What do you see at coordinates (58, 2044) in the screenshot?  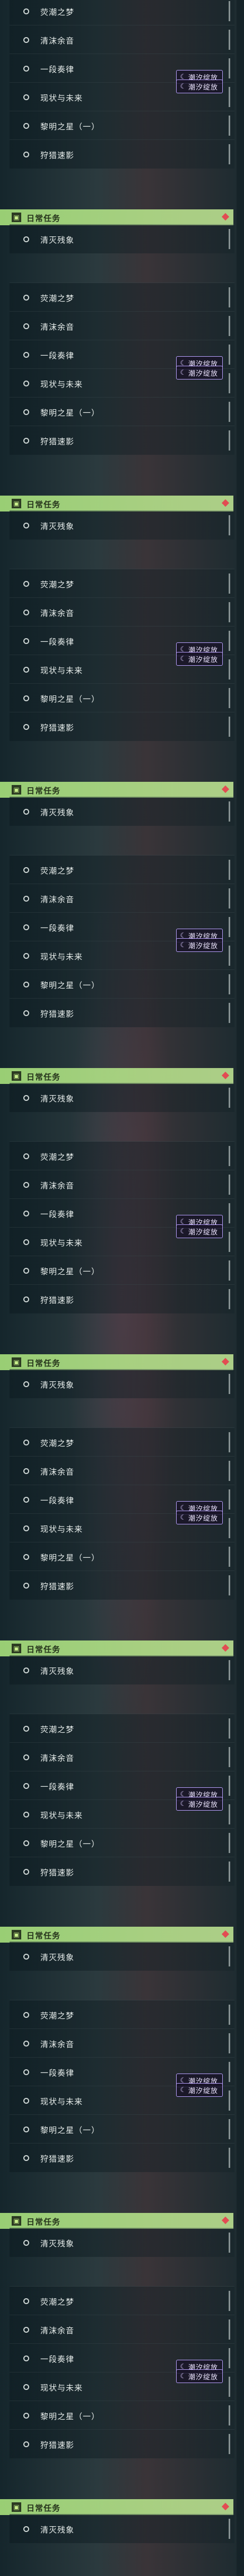 I see `quest-title: 清沫余音` at bounding box center [58, 2044].